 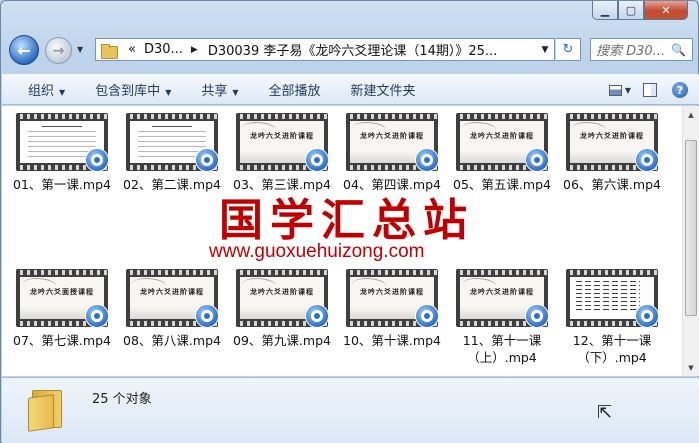 I want to click on search-input: 搜索 D30... 🔍, so click(x=641, y=49).